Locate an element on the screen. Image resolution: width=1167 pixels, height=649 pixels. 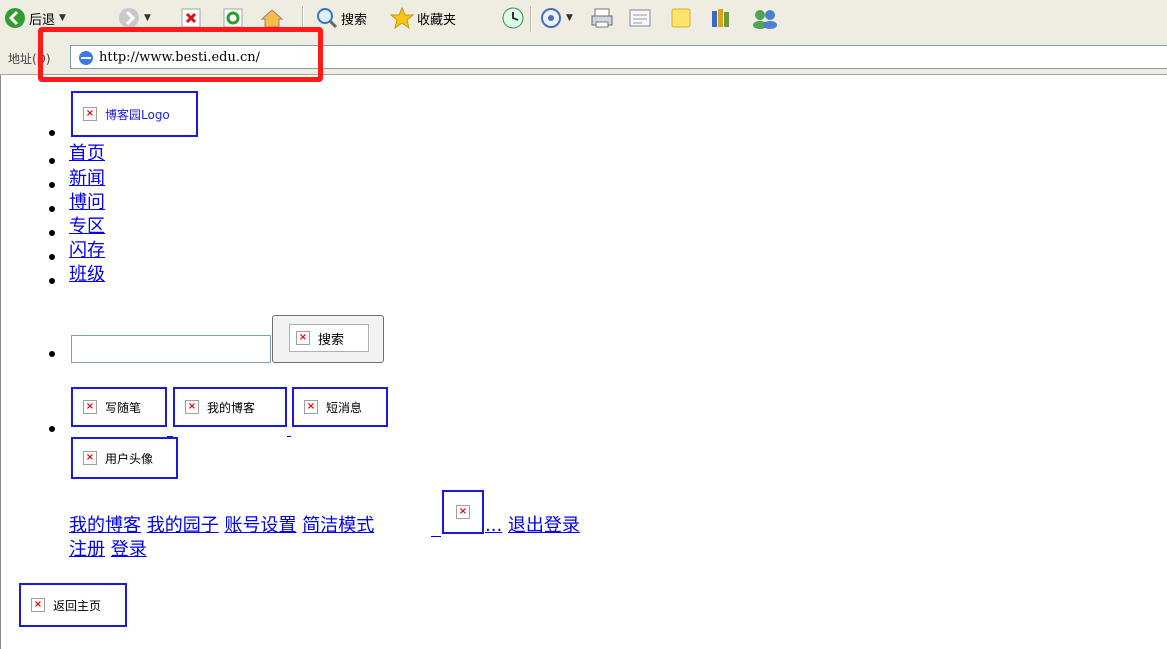
forward-arrow-icon is located at coordinates (129, 18).